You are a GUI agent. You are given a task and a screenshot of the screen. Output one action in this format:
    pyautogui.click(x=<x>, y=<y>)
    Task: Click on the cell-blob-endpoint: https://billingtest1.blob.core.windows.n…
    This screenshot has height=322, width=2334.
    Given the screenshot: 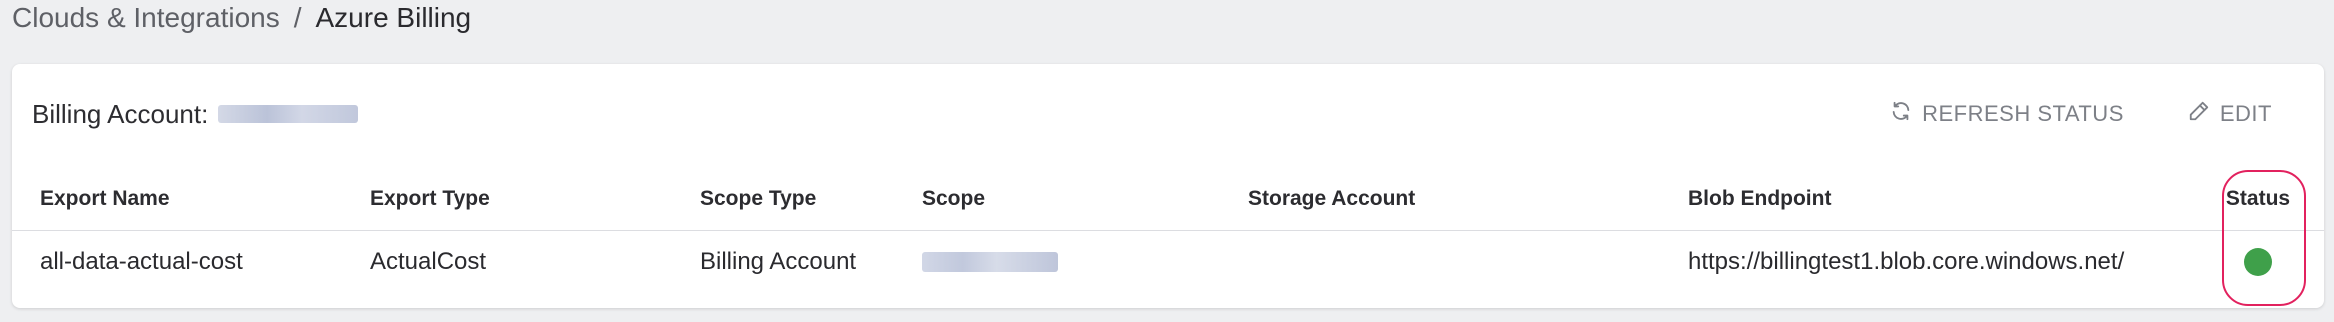 What is the action you would take?
    pyautogui.click(x=1906, y=261)
    